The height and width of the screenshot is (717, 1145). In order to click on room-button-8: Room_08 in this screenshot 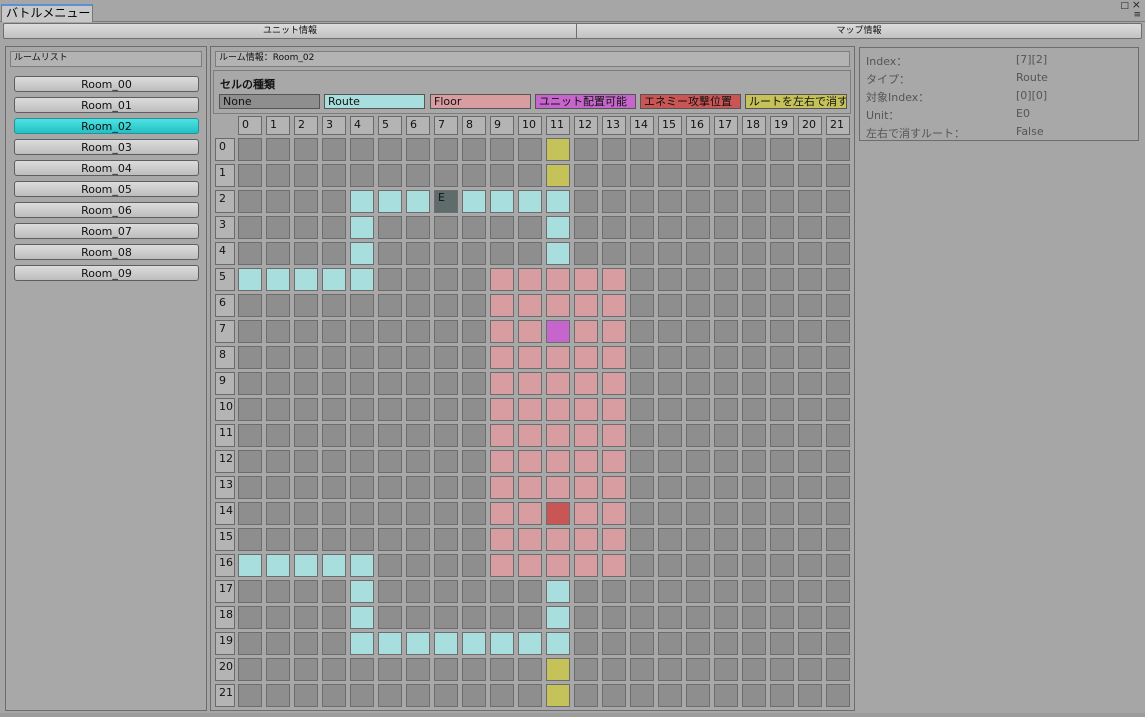, I will do `click(106, 252)`.